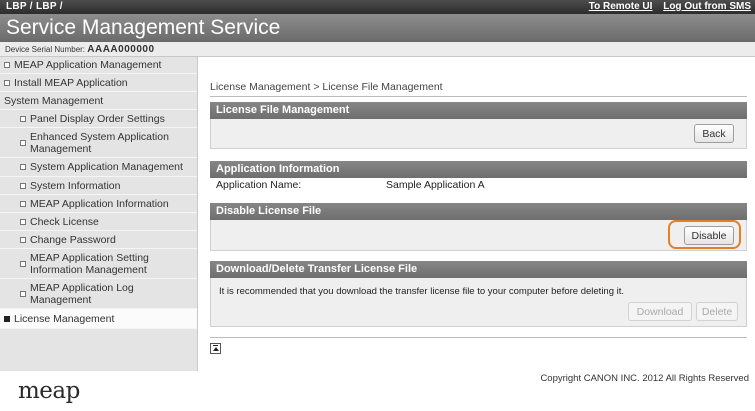  Describe the element at coordinates (82, 293) in the screenshot. I see `sidebar-item-label: MEAP Application Log Management` at that location.